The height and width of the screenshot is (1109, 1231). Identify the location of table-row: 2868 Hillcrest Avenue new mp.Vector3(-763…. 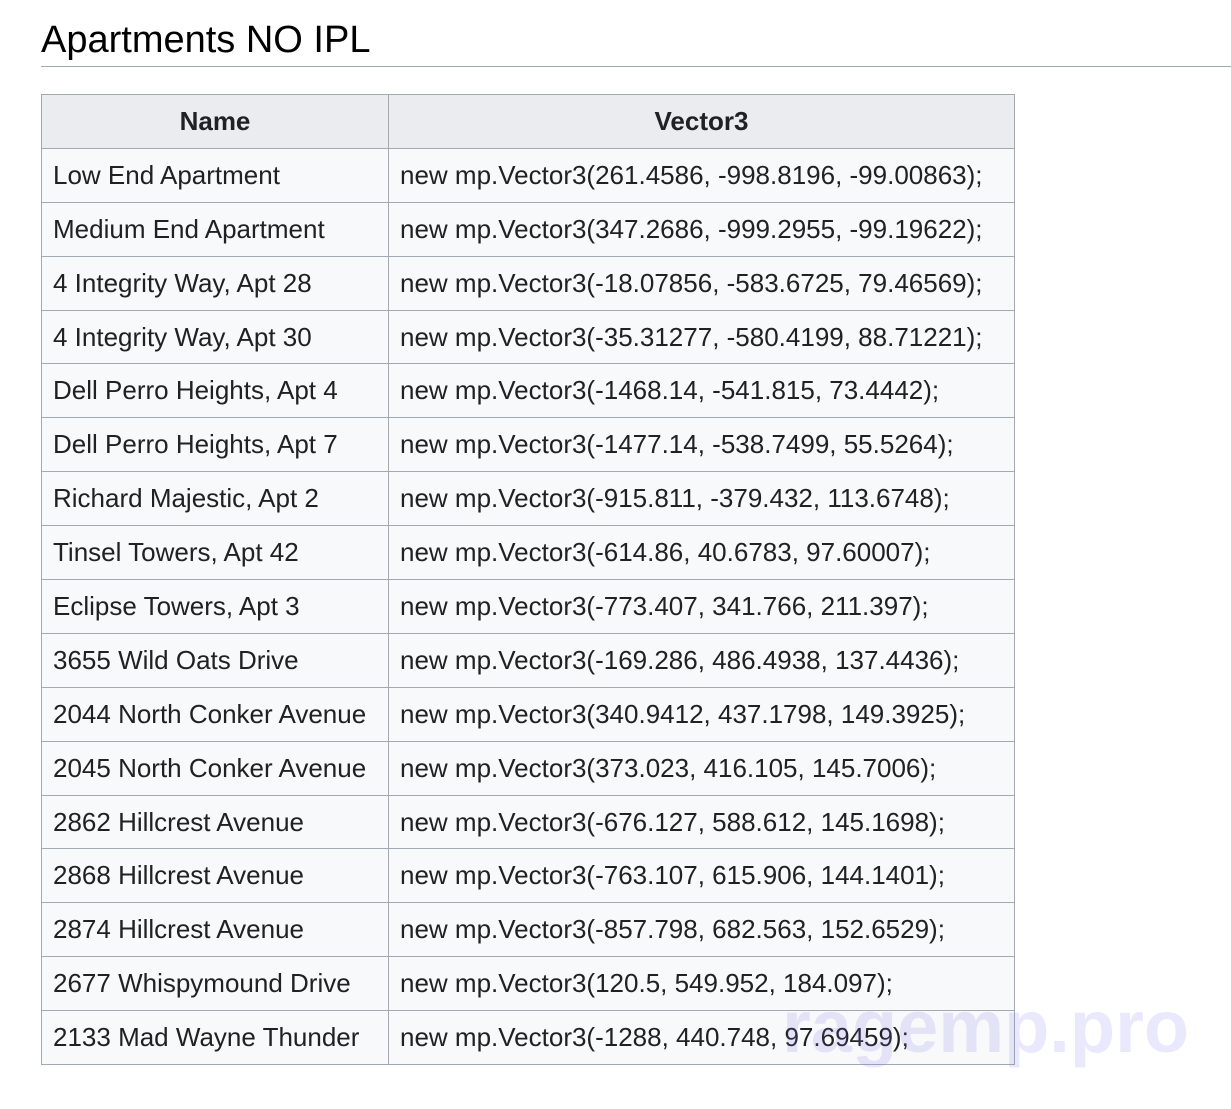
(528, 876).